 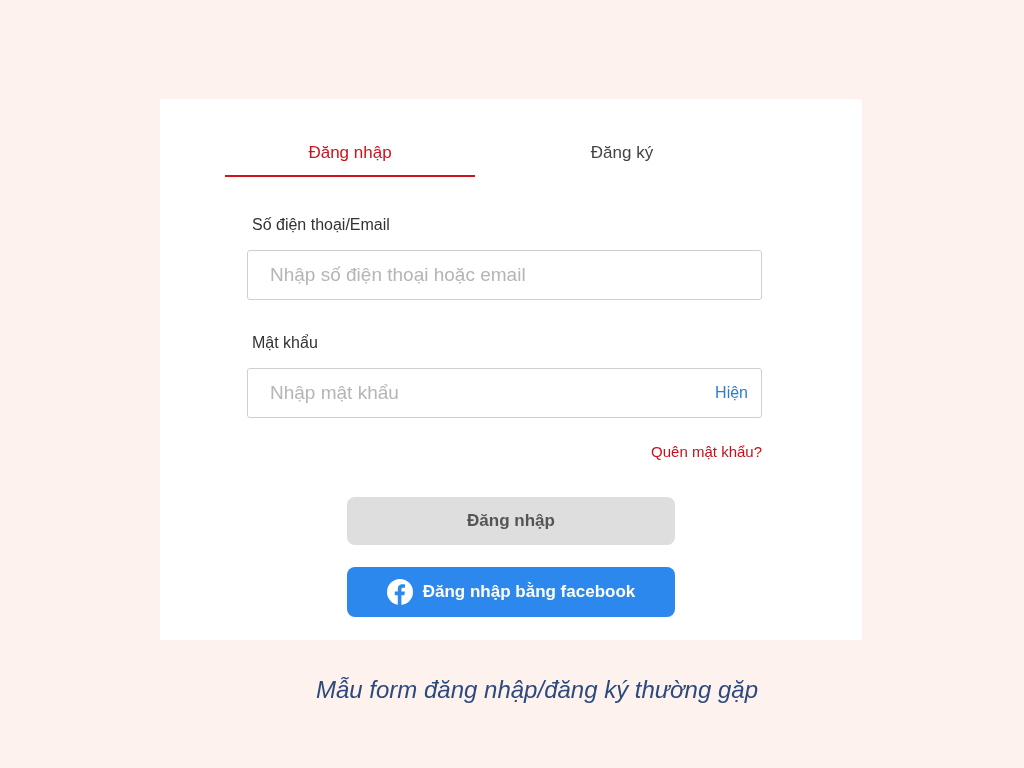 What do you see at coordinates (511, 521) in the screenshot?
I see `login-button: Đăng nhập` at bounding box center [511, 521].